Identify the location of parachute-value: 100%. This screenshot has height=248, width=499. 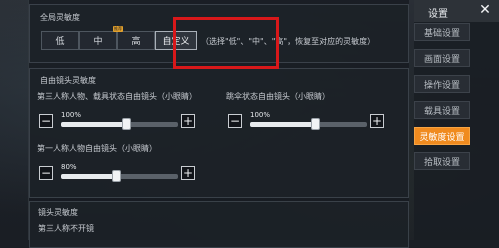
(260, 115).